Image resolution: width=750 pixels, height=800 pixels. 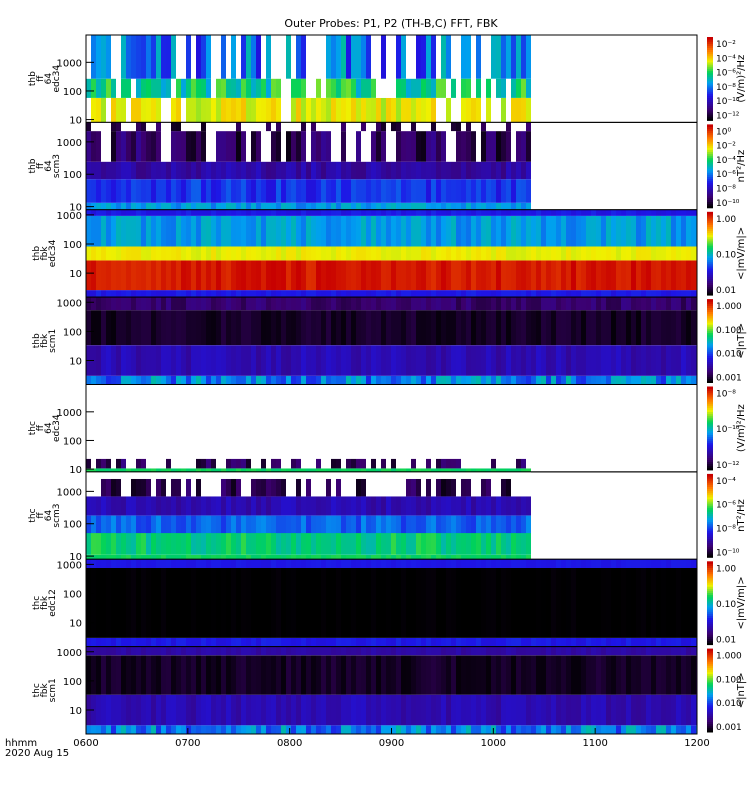 I want to click on y-tick-label: 1000, so click(x=69, y=143).